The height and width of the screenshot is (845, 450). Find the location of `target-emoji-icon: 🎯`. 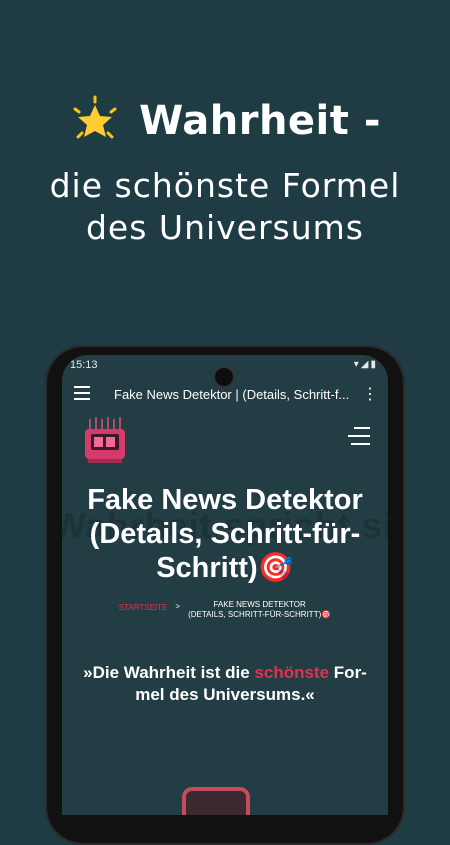

target-emoji-icon: 🎯 is located at coordinates (275, 568).